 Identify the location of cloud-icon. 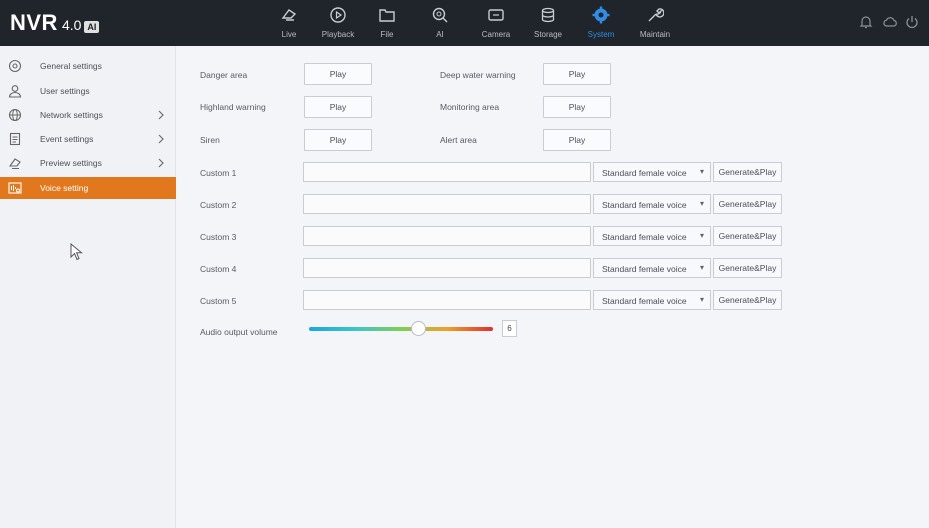
(890, 22).